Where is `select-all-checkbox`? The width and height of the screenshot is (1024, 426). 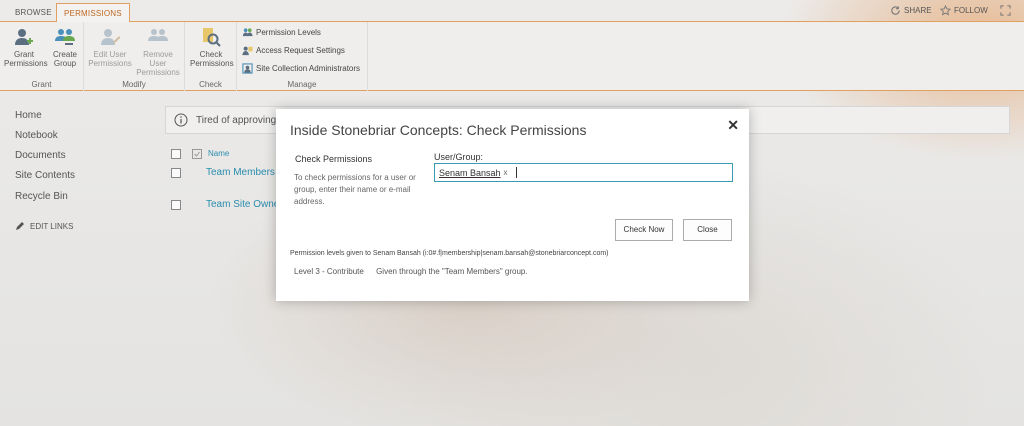
select-all-checkbox is located at coordinates (176, 154).